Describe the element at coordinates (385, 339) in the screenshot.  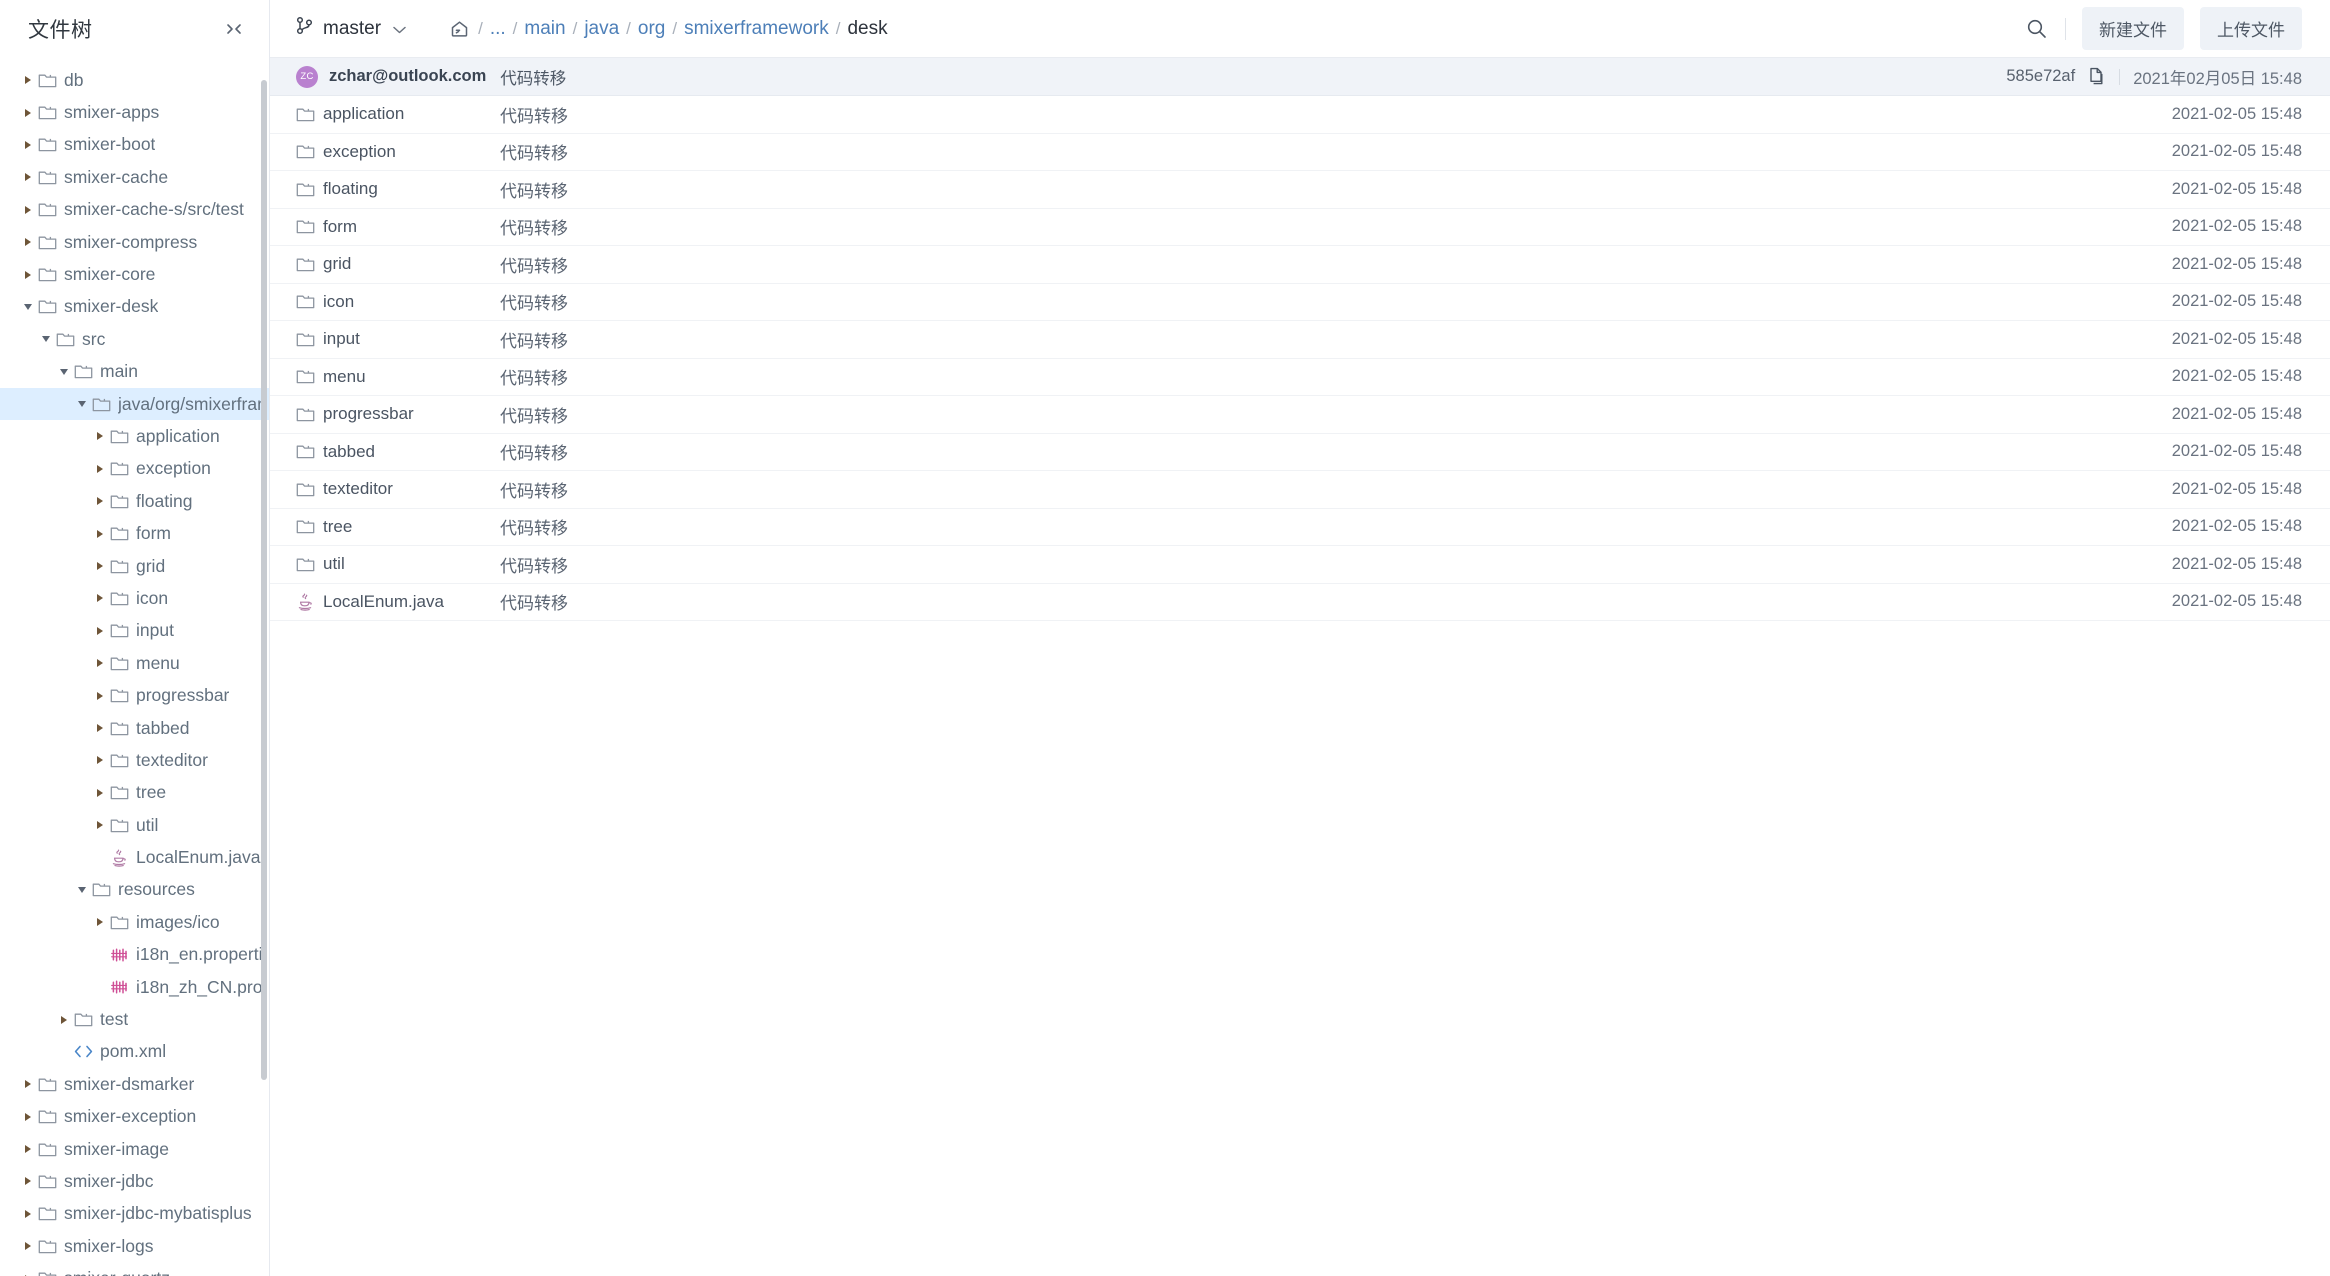
I see `file-name-cell: input` at that location.